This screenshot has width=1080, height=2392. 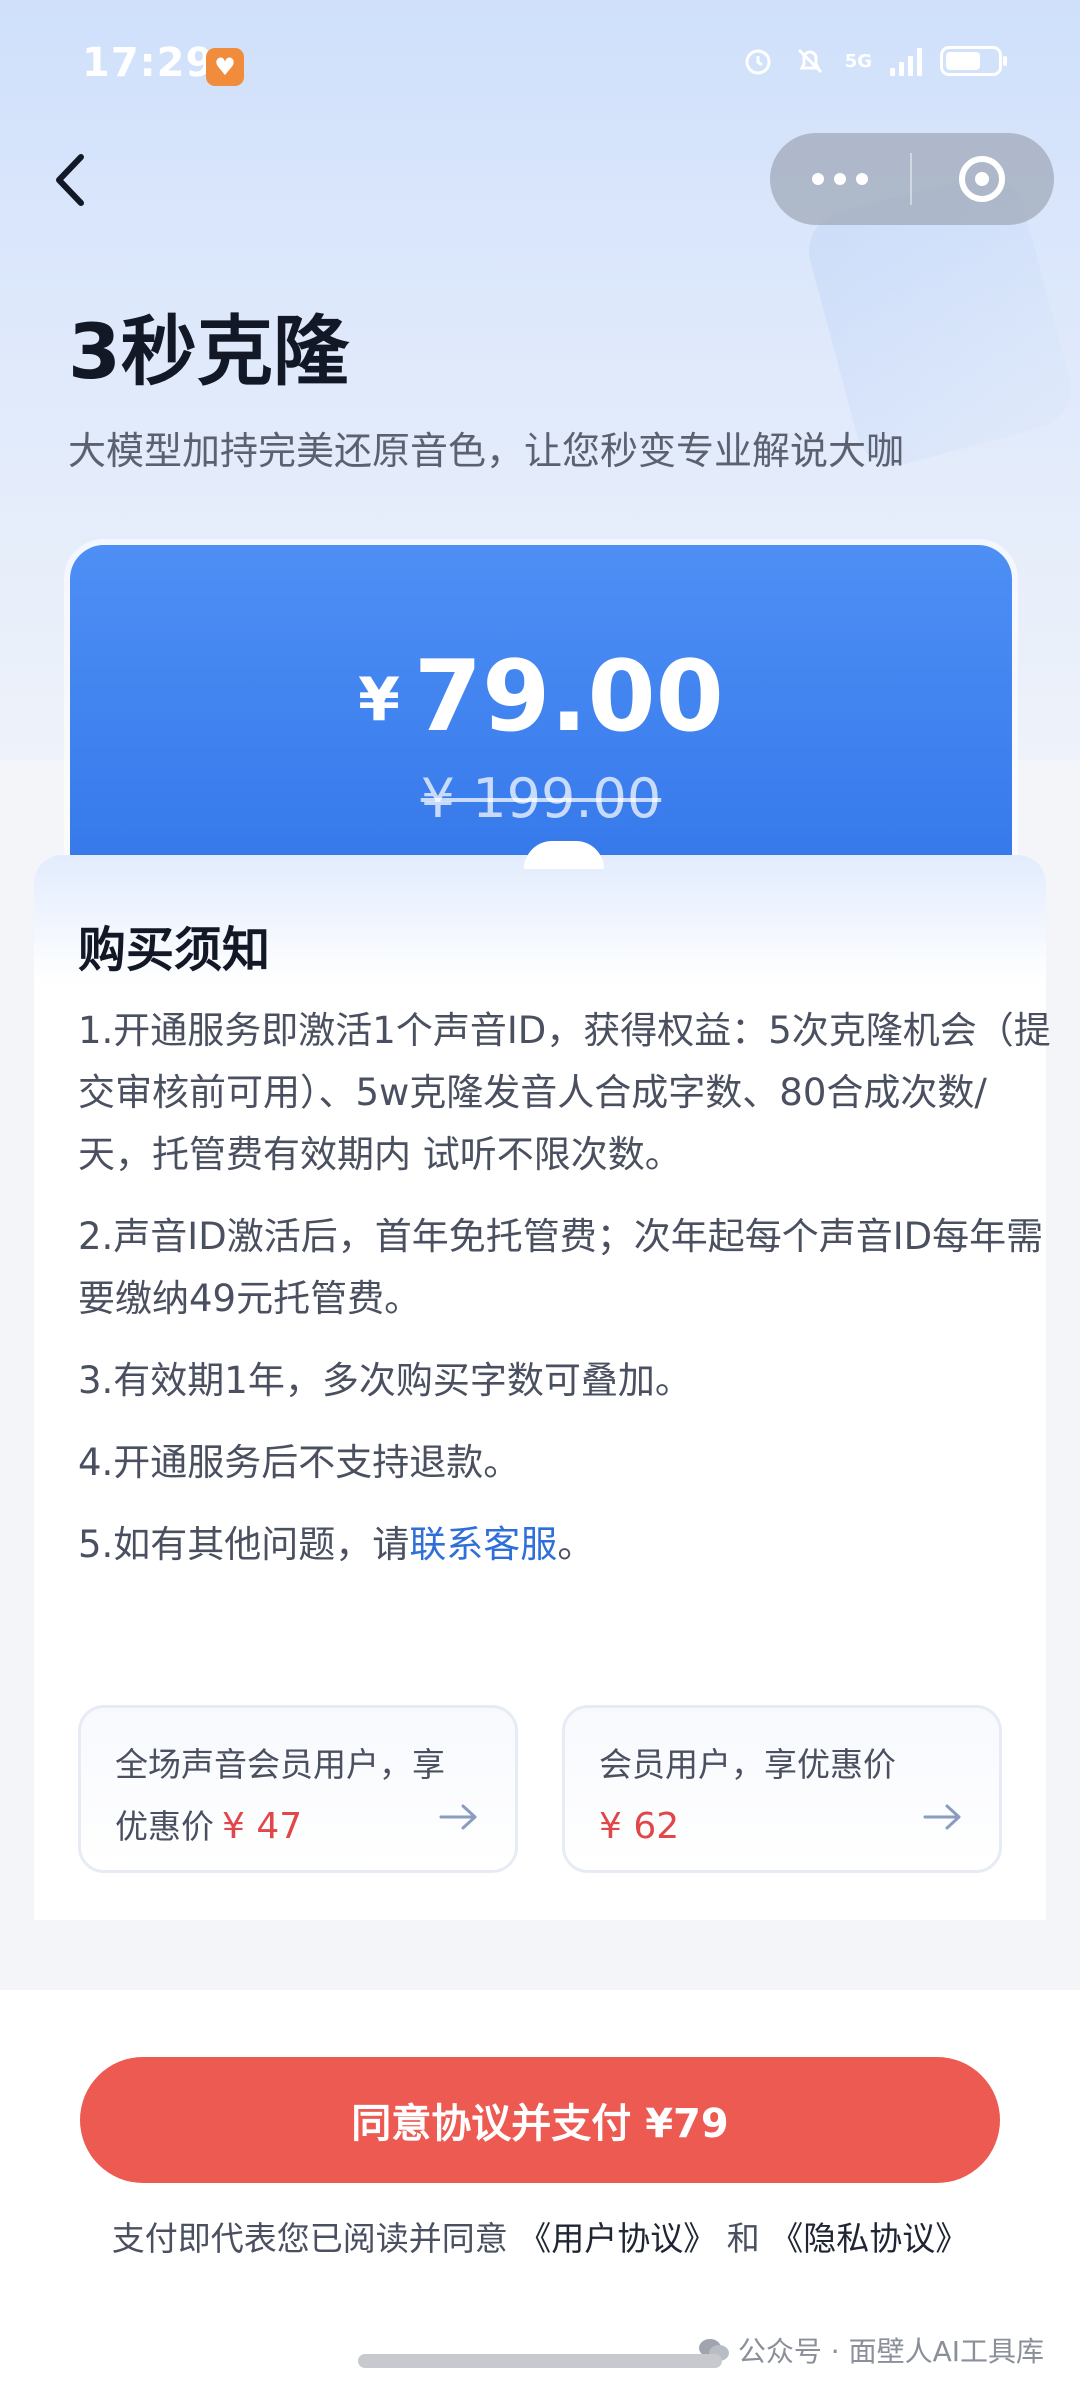 I want to click on current-price: ¥79.00, so click(x=541, y=697).